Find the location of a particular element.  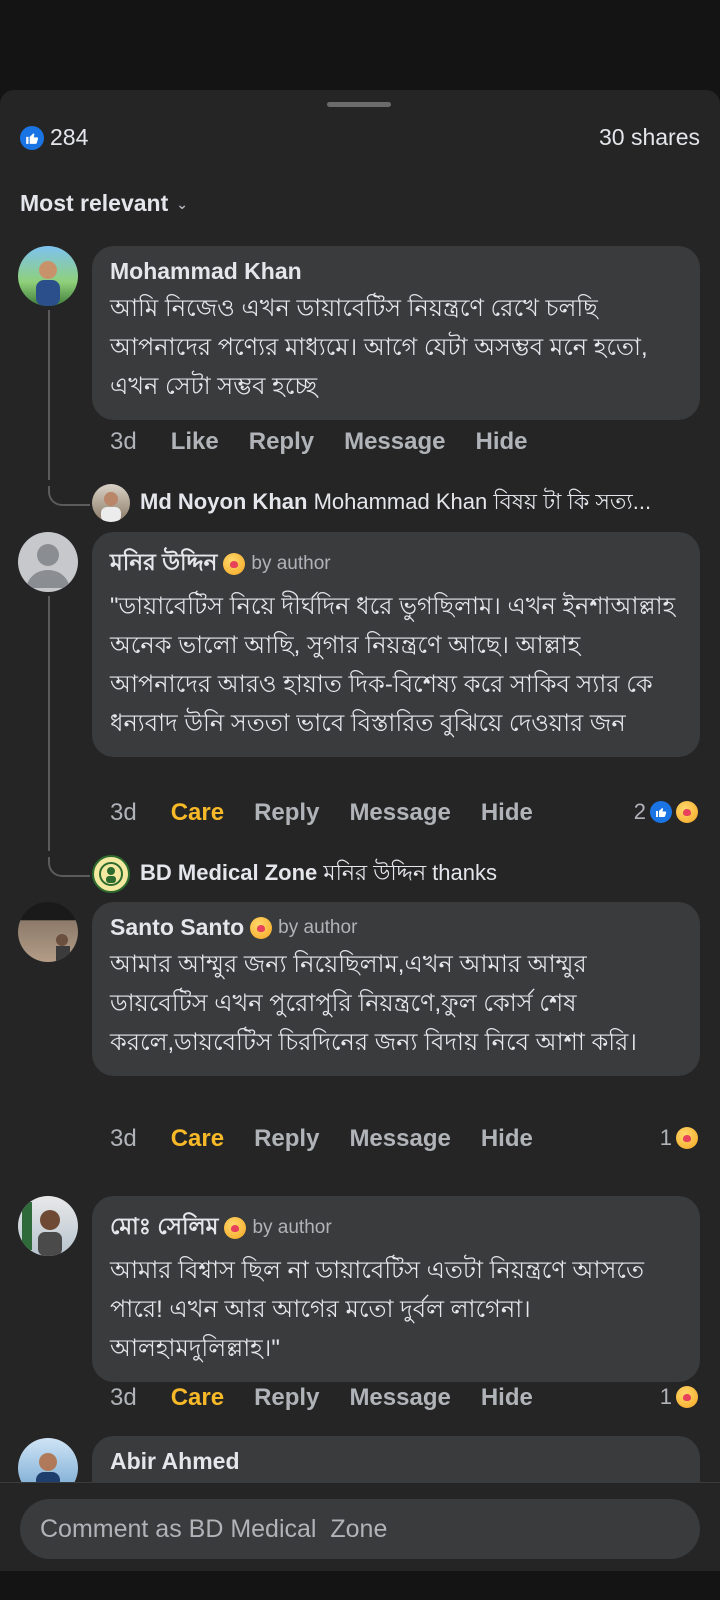

reaction-count: 2 is located at coordinates (639, 811).